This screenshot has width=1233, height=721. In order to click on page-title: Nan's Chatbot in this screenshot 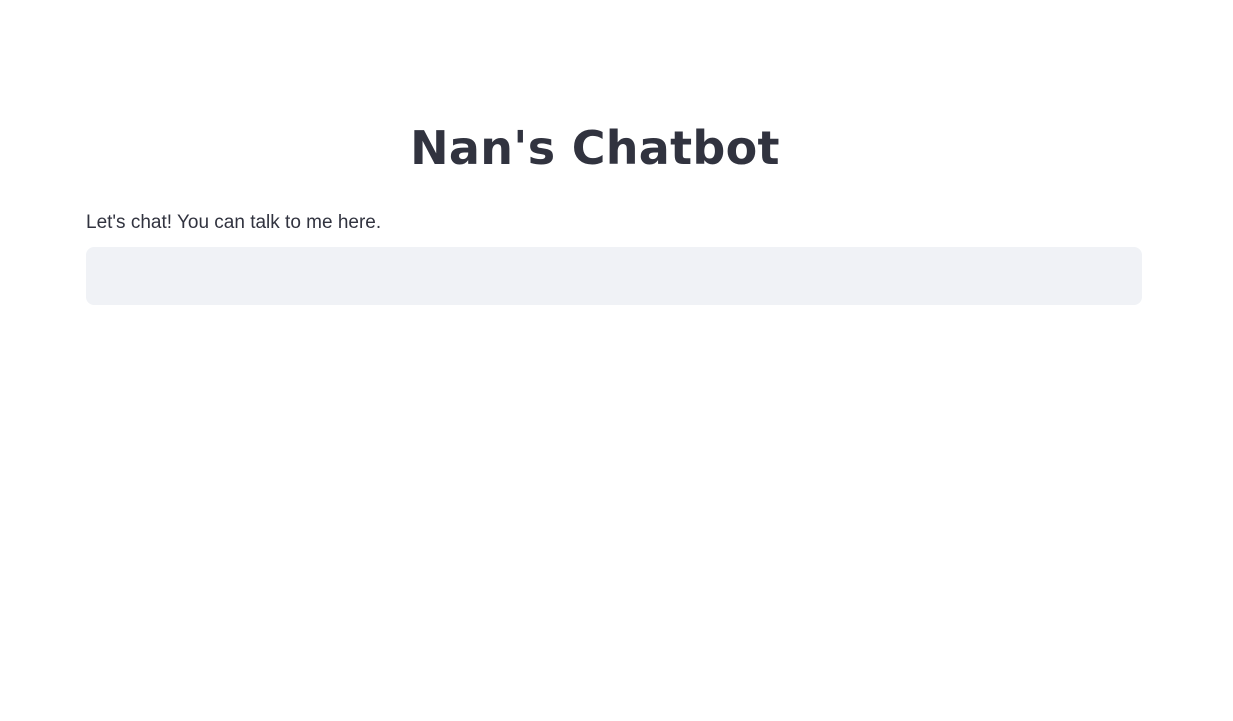, I will do `click(595, 148)`.